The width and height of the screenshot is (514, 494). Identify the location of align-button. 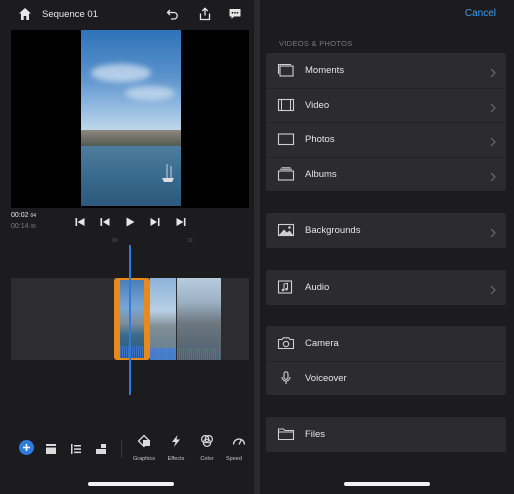
(76, 451).